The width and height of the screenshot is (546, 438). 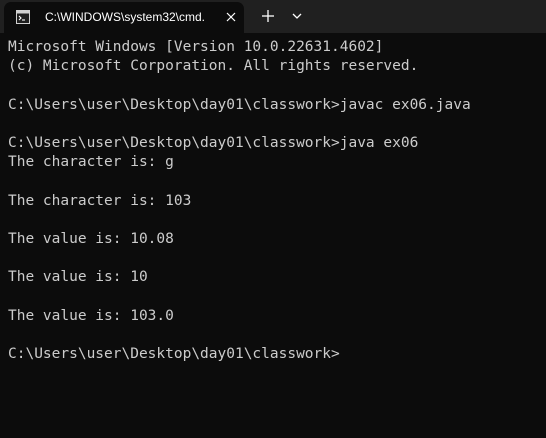 What do you see at coordinates (297, 16) in the screenshot?
I see `chevron-down-icon` at bounding box center [297, 16].